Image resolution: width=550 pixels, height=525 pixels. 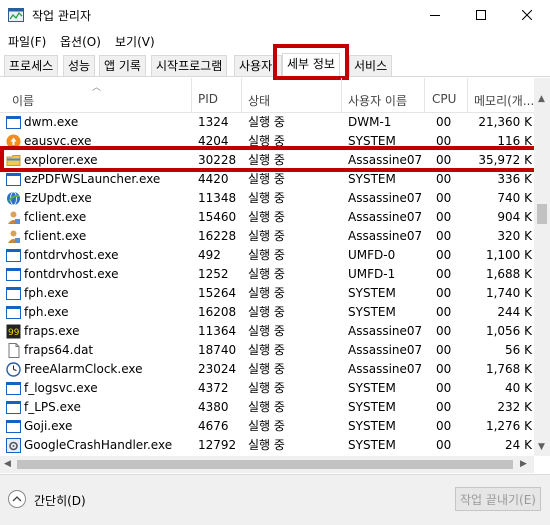 What do you see at coordinates (52, 331) in the screenshot?
I see `cell-name: fraps.exe` at bounding box center [52, 331].